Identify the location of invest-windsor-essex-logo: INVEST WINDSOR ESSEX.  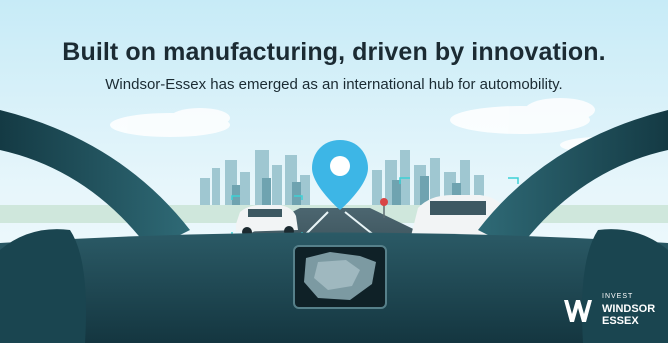
(612, 312).